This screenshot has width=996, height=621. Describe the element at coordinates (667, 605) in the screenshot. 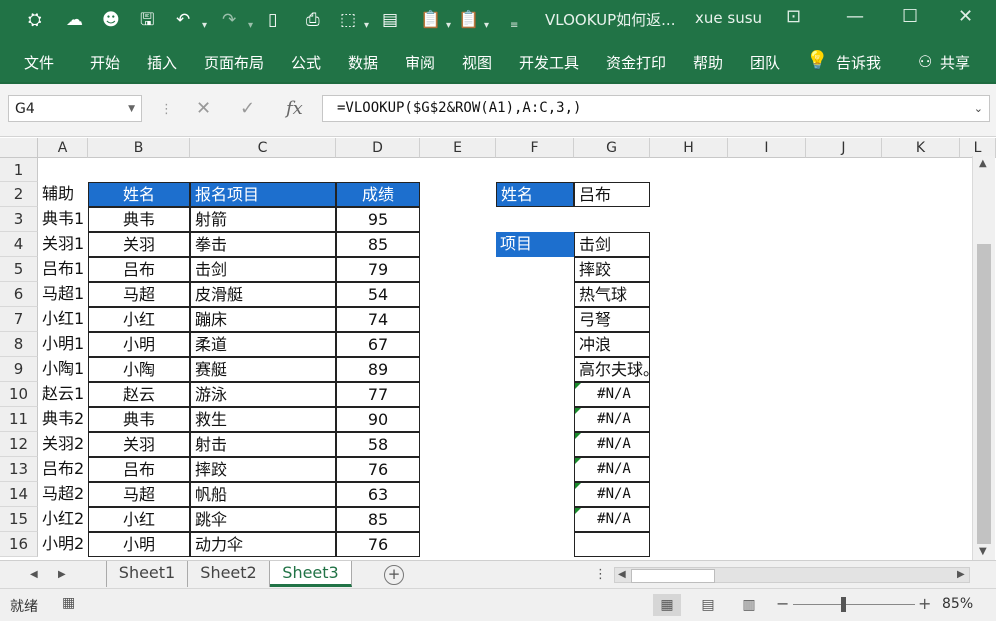

I see `normal-view-icon: ▦` at that location.